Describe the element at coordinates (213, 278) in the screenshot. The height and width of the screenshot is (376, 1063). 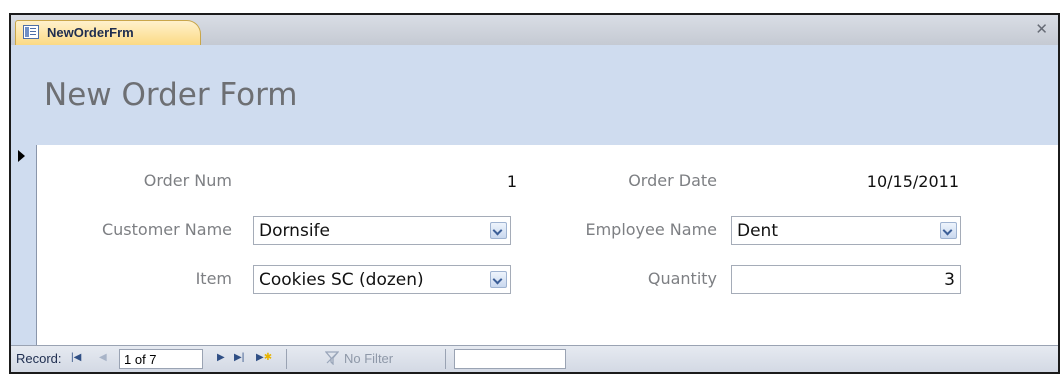
I see `item-label: Item` at that location.